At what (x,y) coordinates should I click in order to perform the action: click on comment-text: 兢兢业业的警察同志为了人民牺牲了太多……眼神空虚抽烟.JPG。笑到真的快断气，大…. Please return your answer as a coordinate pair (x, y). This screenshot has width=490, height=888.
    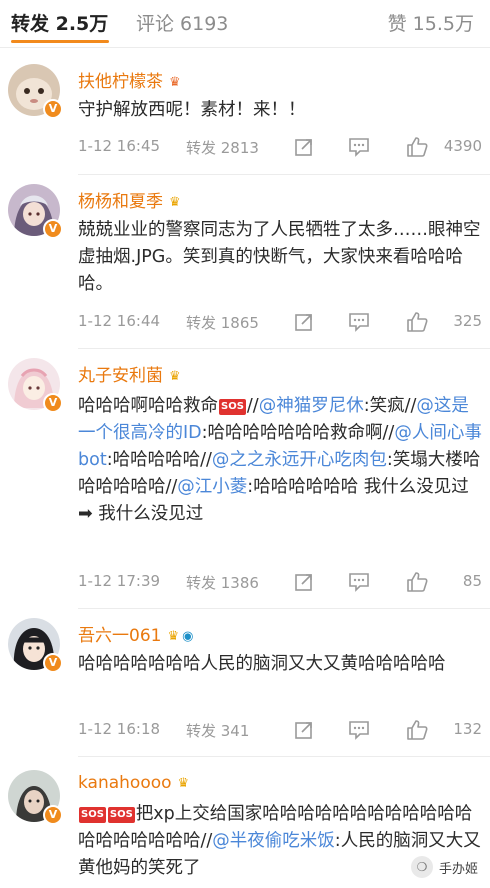
    Looking at the image, I should click on (279, 257).